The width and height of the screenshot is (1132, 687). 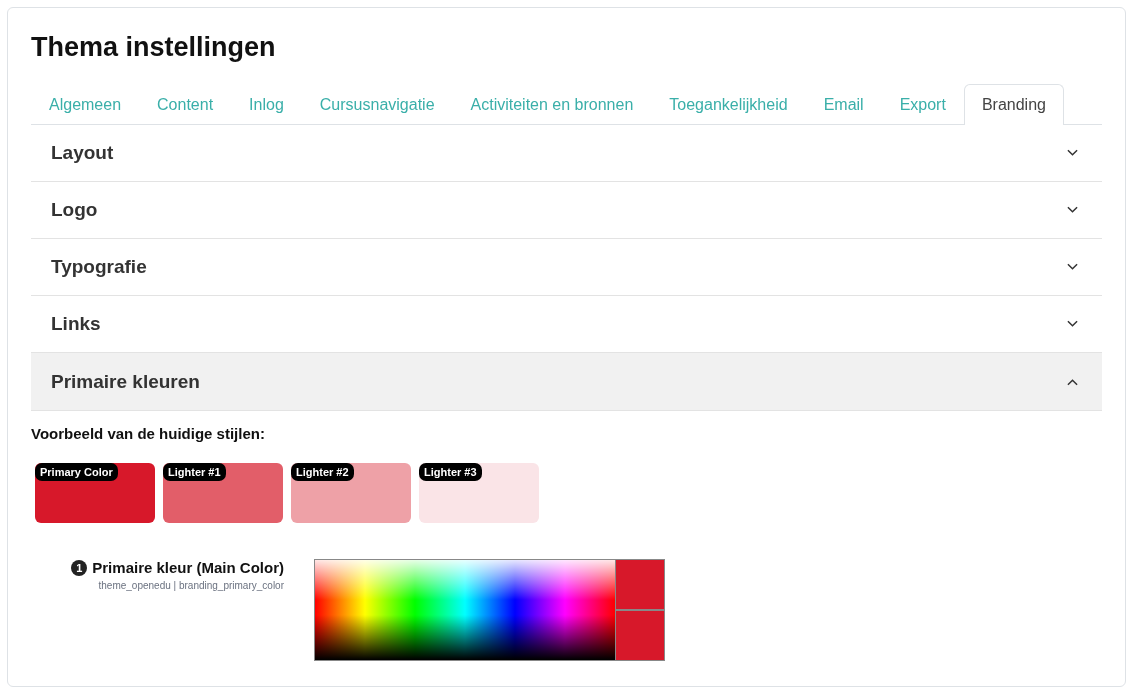 I want to click on page-title: Thema instellingen, so click(x=154, y=47).